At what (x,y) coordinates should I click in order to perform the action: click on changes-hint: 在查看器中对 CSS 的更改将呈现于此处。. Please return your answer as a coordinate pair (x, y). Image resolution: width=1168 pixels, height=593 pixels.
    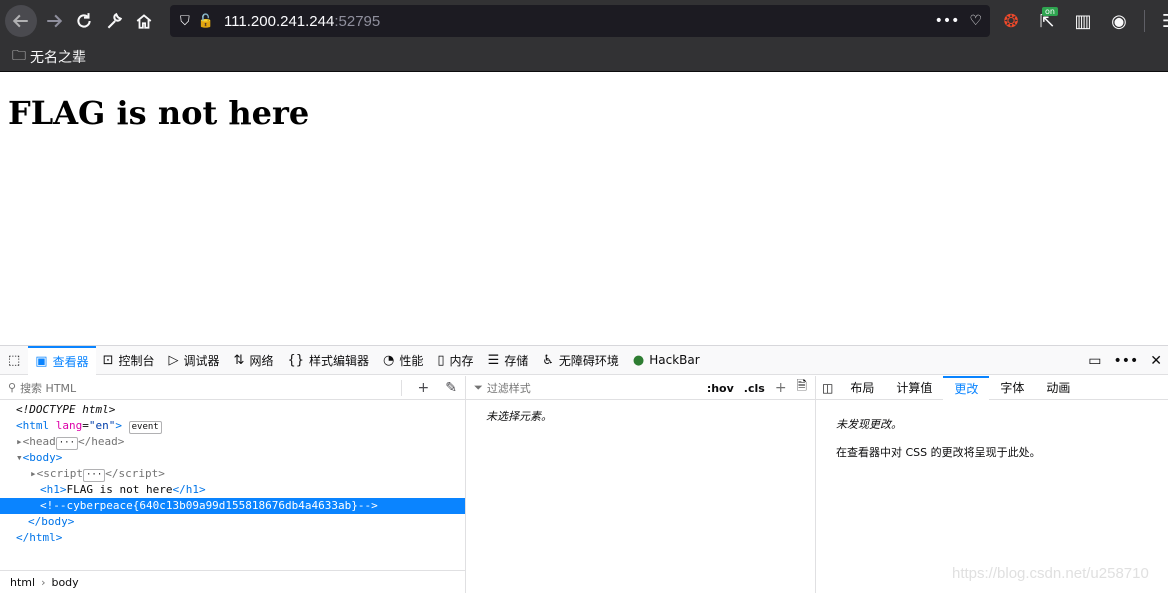
    Looking at the image, I should click on (938, 452).